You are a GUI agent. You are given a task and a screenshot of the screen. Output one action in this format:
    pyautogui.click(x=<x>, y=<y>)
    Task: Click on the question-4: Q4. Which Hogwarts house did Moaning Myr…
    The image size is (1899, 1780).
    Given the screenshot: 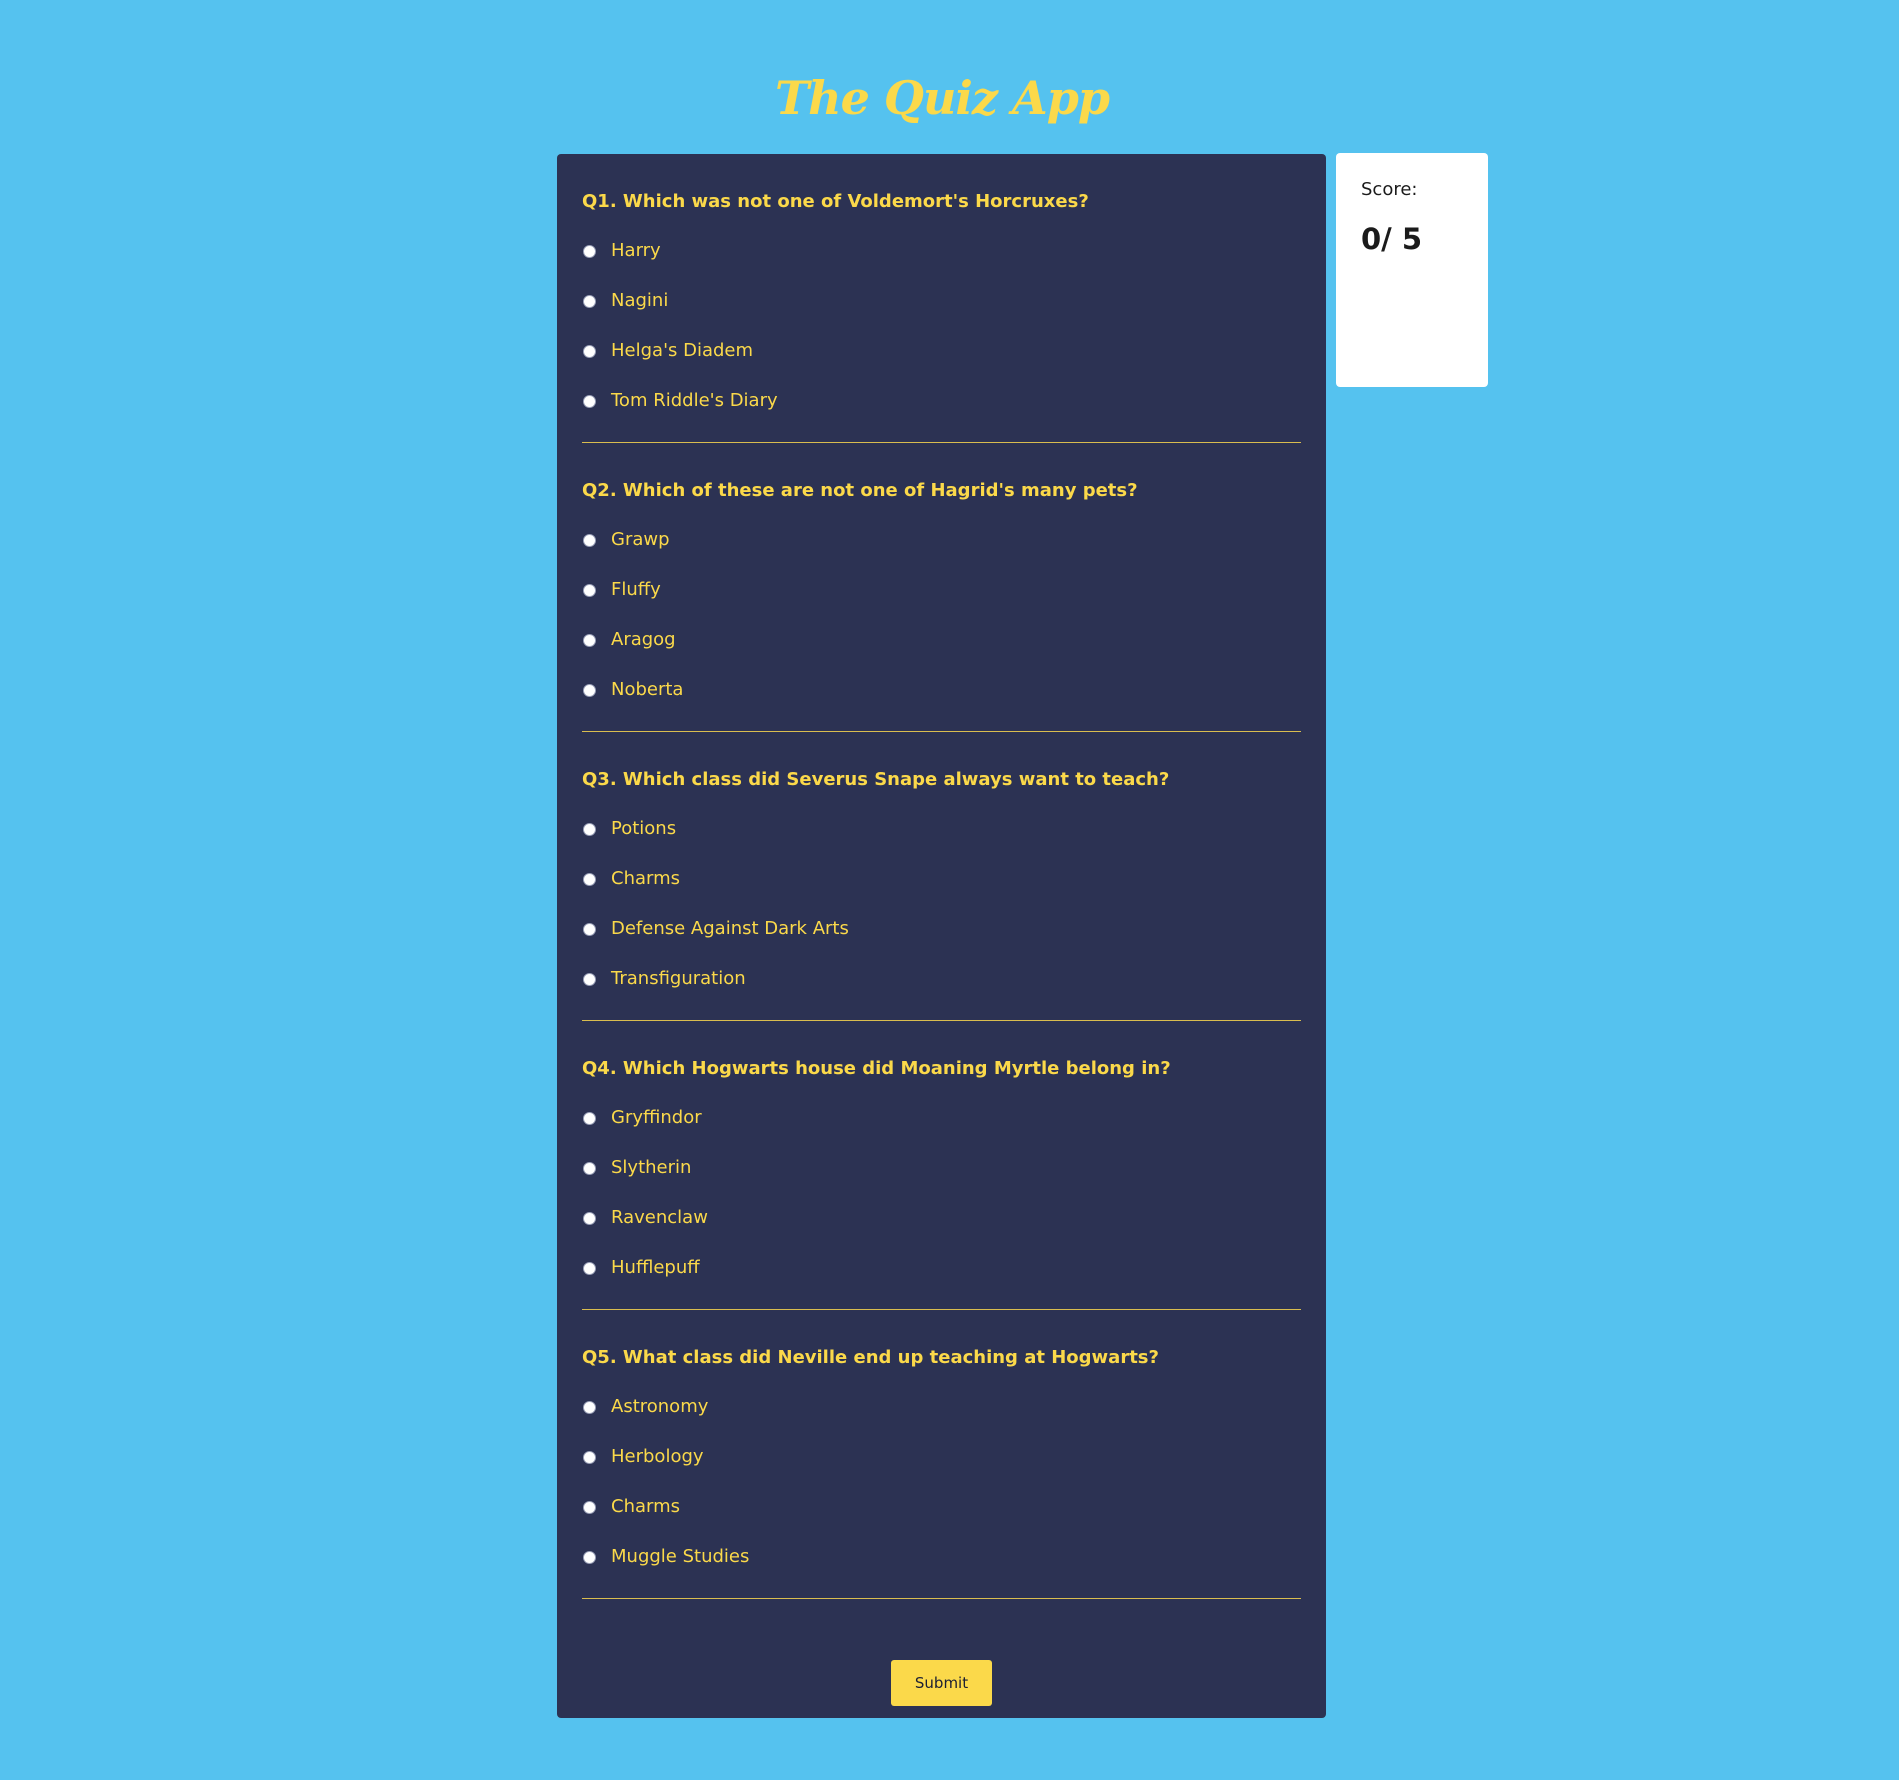 What is the action you would take?
    pyautogui.click(x=941, y=1165)
    